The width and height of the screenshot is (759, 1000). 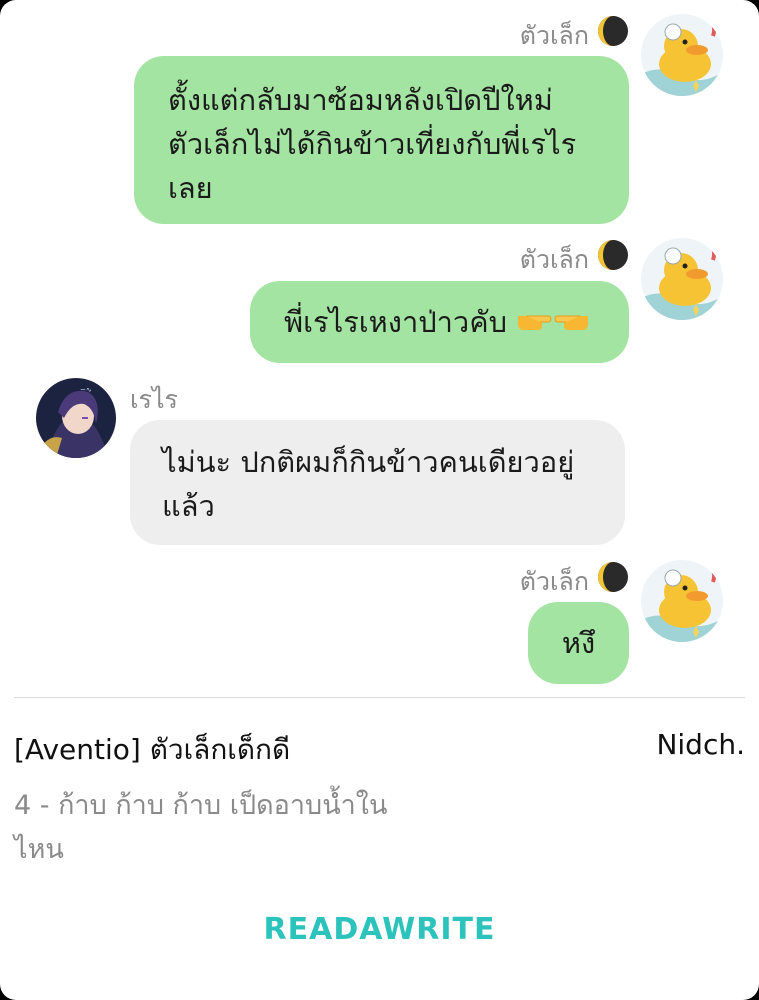 What do you see at coordinates (553, 324) in the screenshot?
I see `pointing-hands-emoji` at bounding box center [553, 324].